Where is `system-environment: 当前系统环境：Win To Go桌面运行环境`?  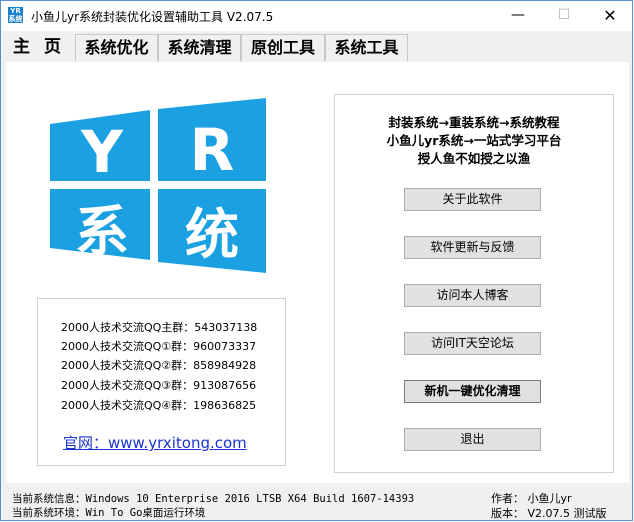
system-environment: 当前系统环境：Win To Go桌面运行环境 is located at coordinates (109, 513).